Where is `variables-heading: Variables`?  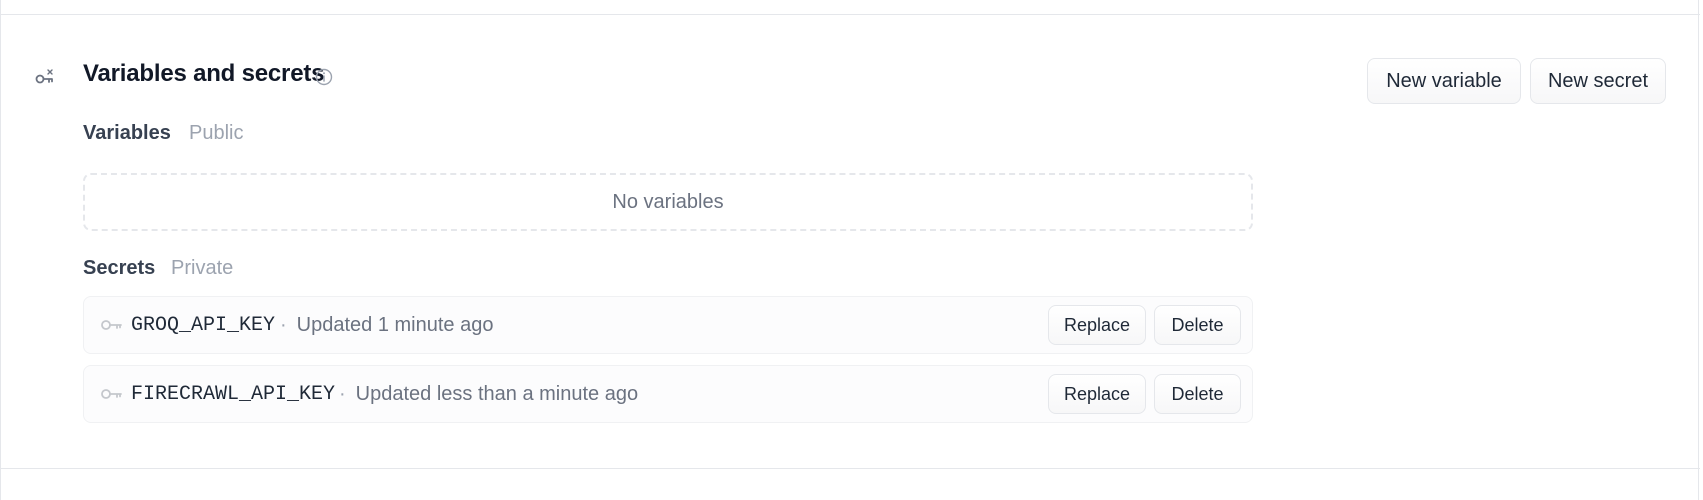
variables-heading: Variables is located at coordinates (127, 133).